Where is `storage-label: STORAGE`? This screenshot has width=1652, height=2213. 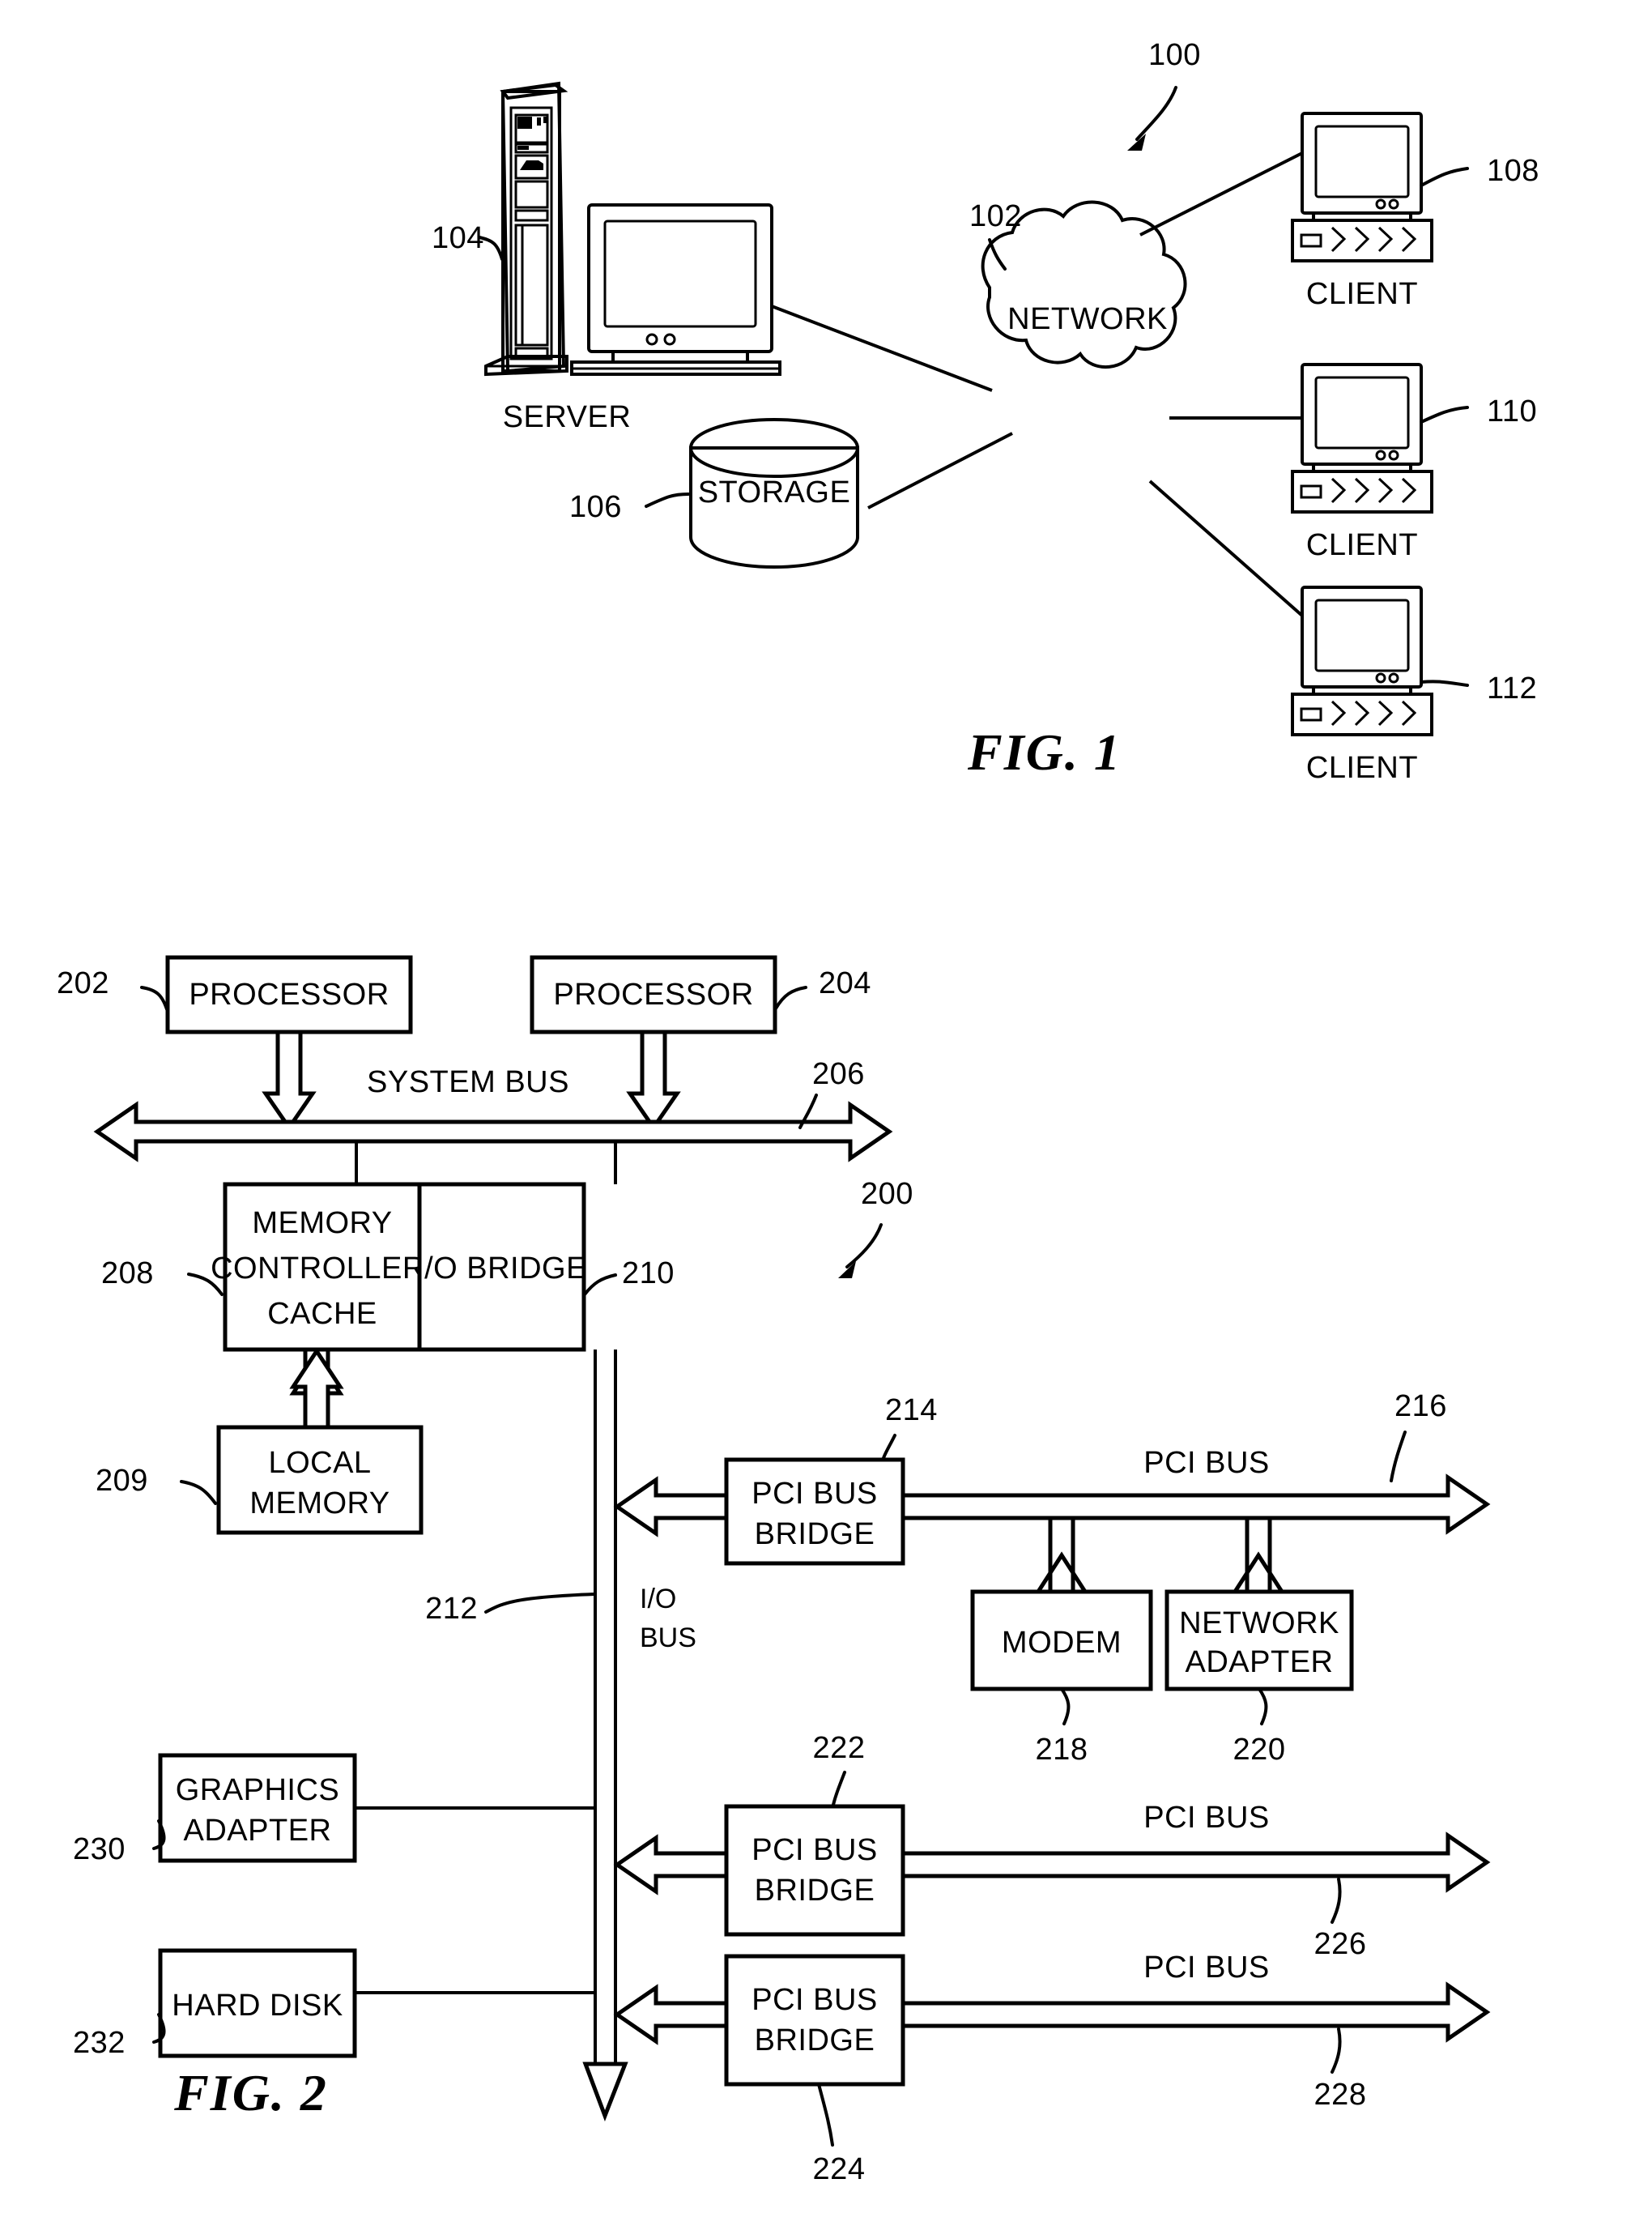 storage-label: STORAGE is located at coordinates (774, 492).